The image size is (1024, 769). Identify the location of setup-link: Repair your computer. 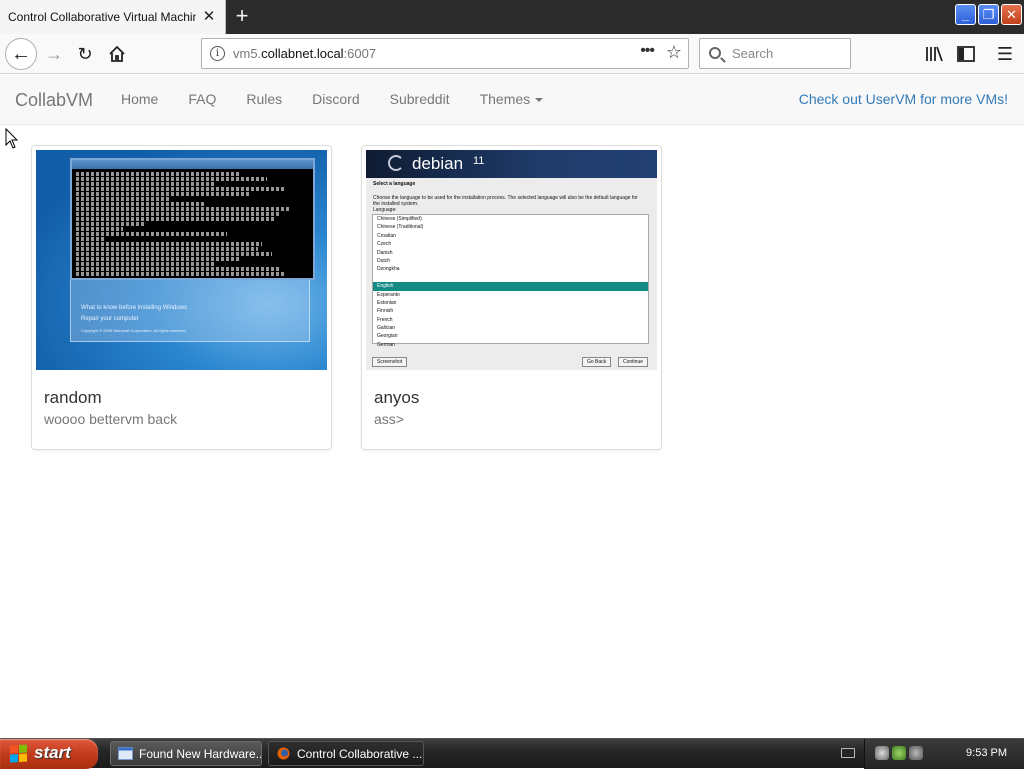
(110, 319).